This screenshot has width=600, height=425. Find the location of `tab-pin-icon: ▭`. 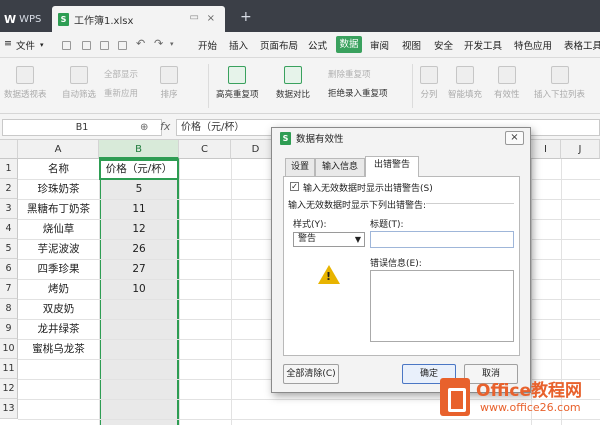

tab-pin-icon: ▭ is located at coordinates (194, 17).